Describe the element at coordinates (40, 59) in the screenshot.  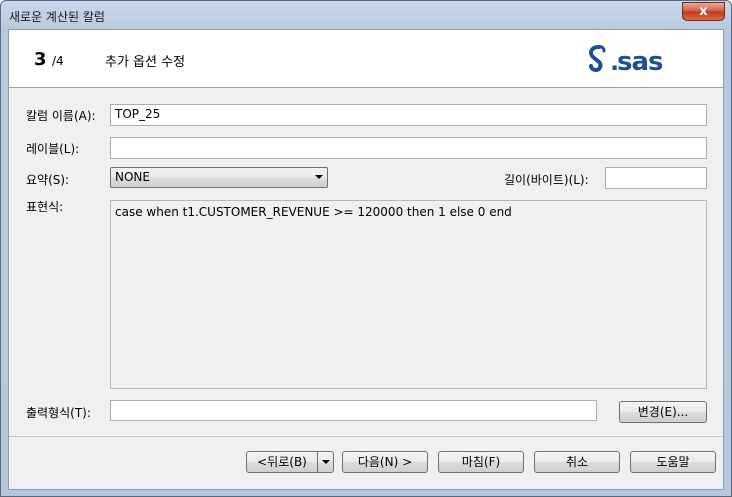
I see `step-current: 3` at that location.